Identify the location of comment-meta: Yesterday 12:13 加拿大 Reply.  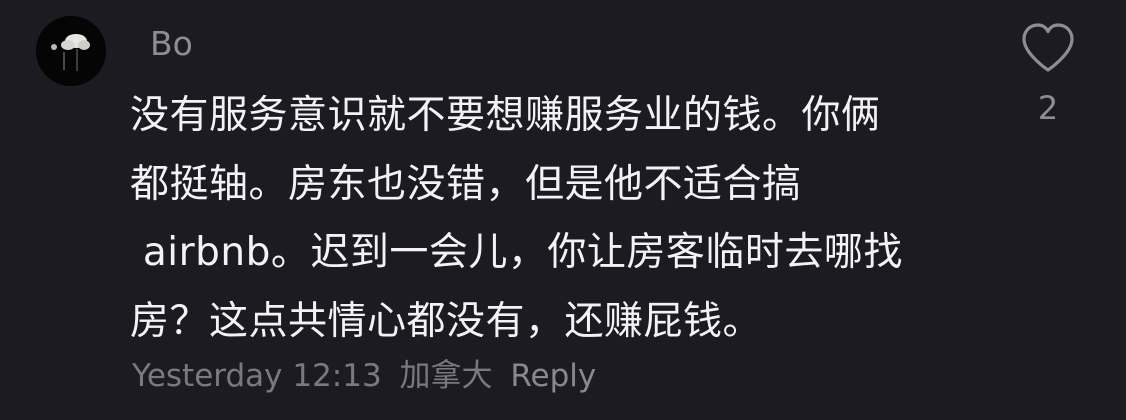
(368, 376).